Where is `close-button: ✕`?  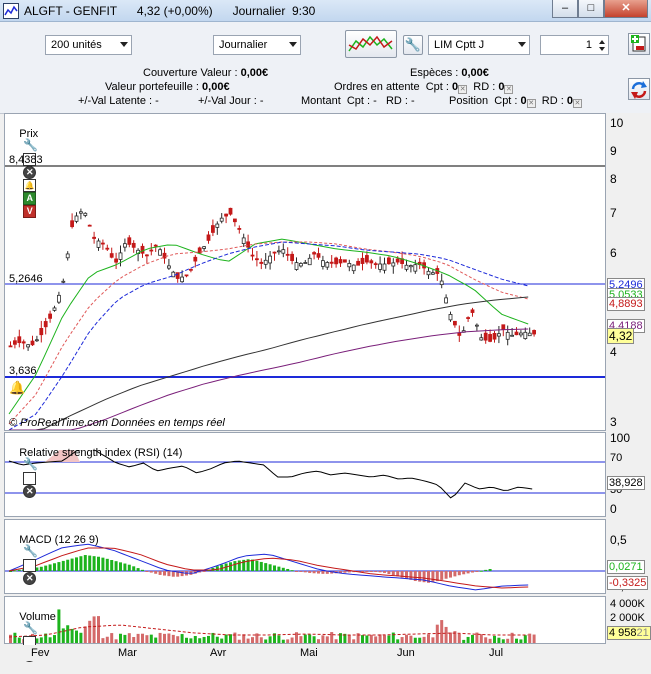
close-button: ✕ is located at coordinates (626, 9).